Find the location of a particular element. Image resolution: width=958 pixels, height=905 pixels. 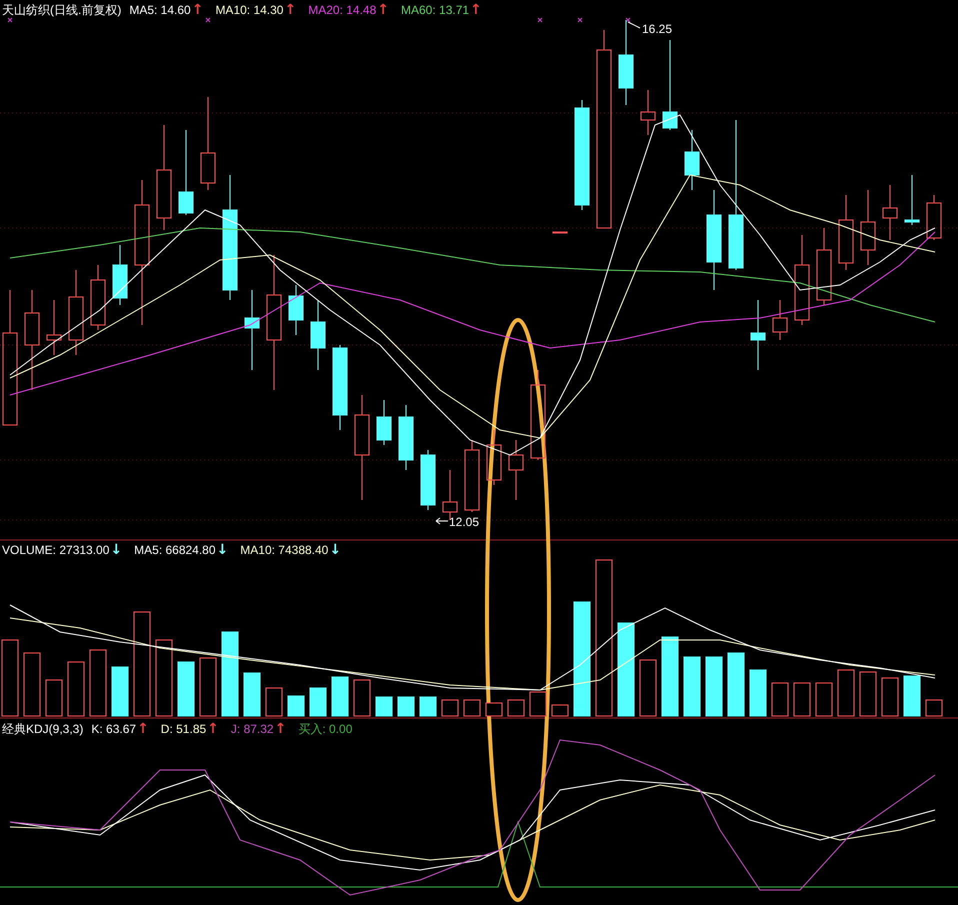

indicator-value: MA10: 14.30 is located at coordinates (249, 10).